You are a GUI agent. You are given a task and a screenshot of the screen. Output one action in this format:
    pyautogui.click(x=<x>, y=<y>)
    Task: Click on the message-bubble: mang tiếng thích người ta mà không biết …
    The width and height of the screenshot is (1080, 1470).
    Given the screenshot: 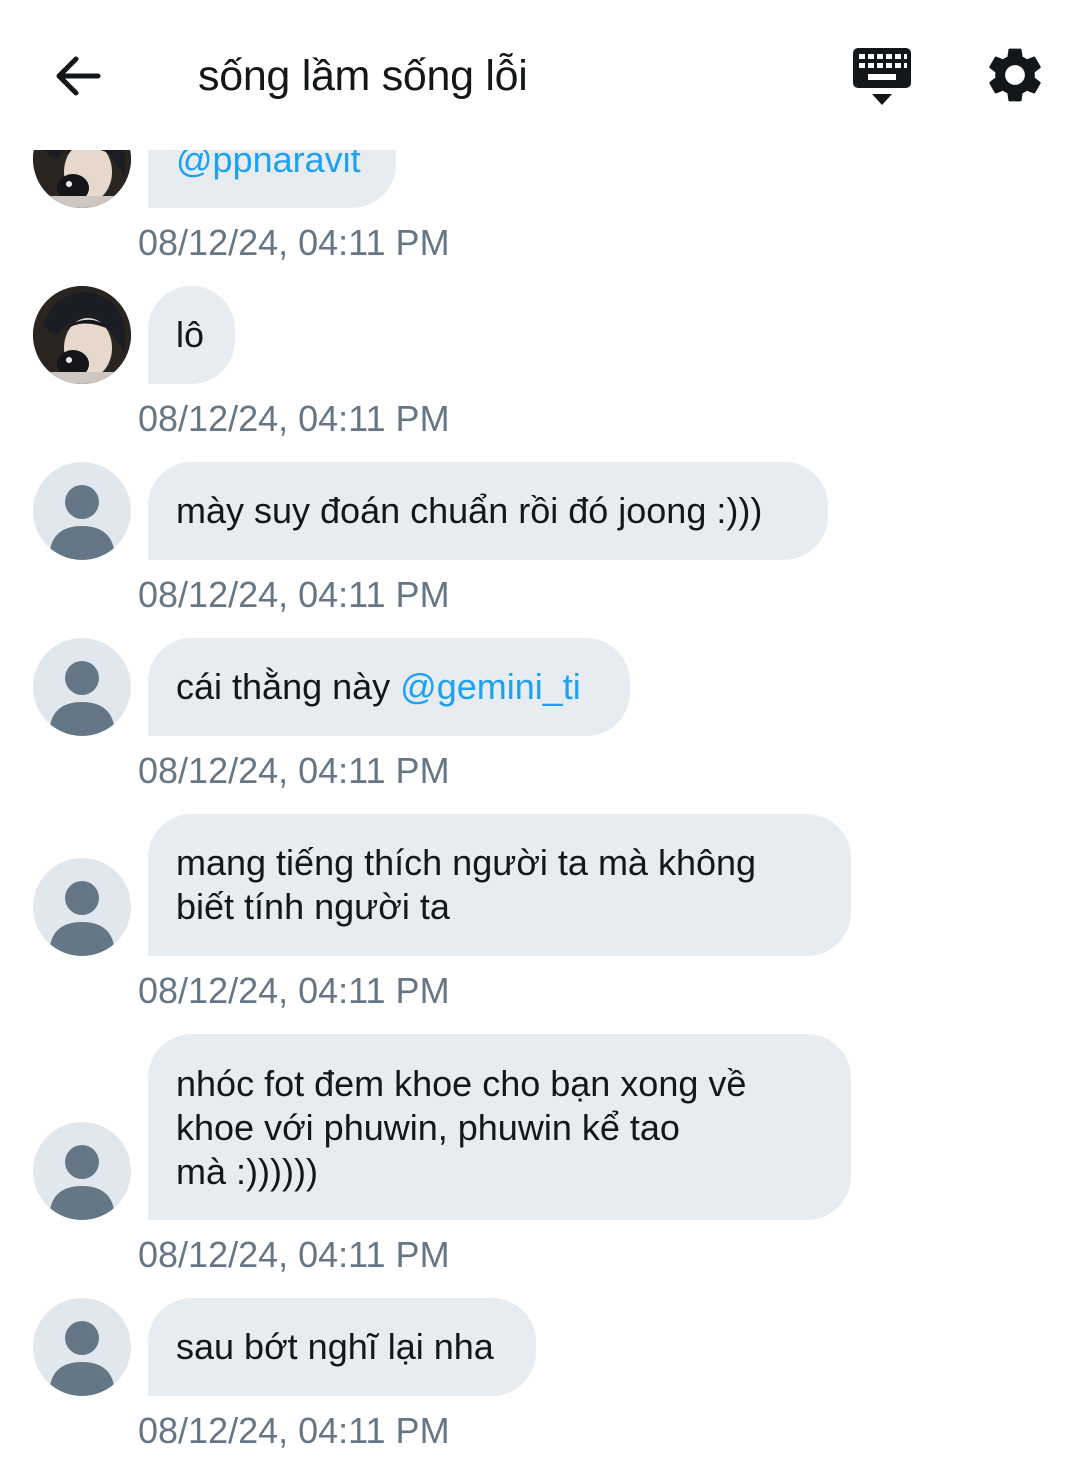 What is the action you would take?
    pyautogui.click(x=499, y=885)
    